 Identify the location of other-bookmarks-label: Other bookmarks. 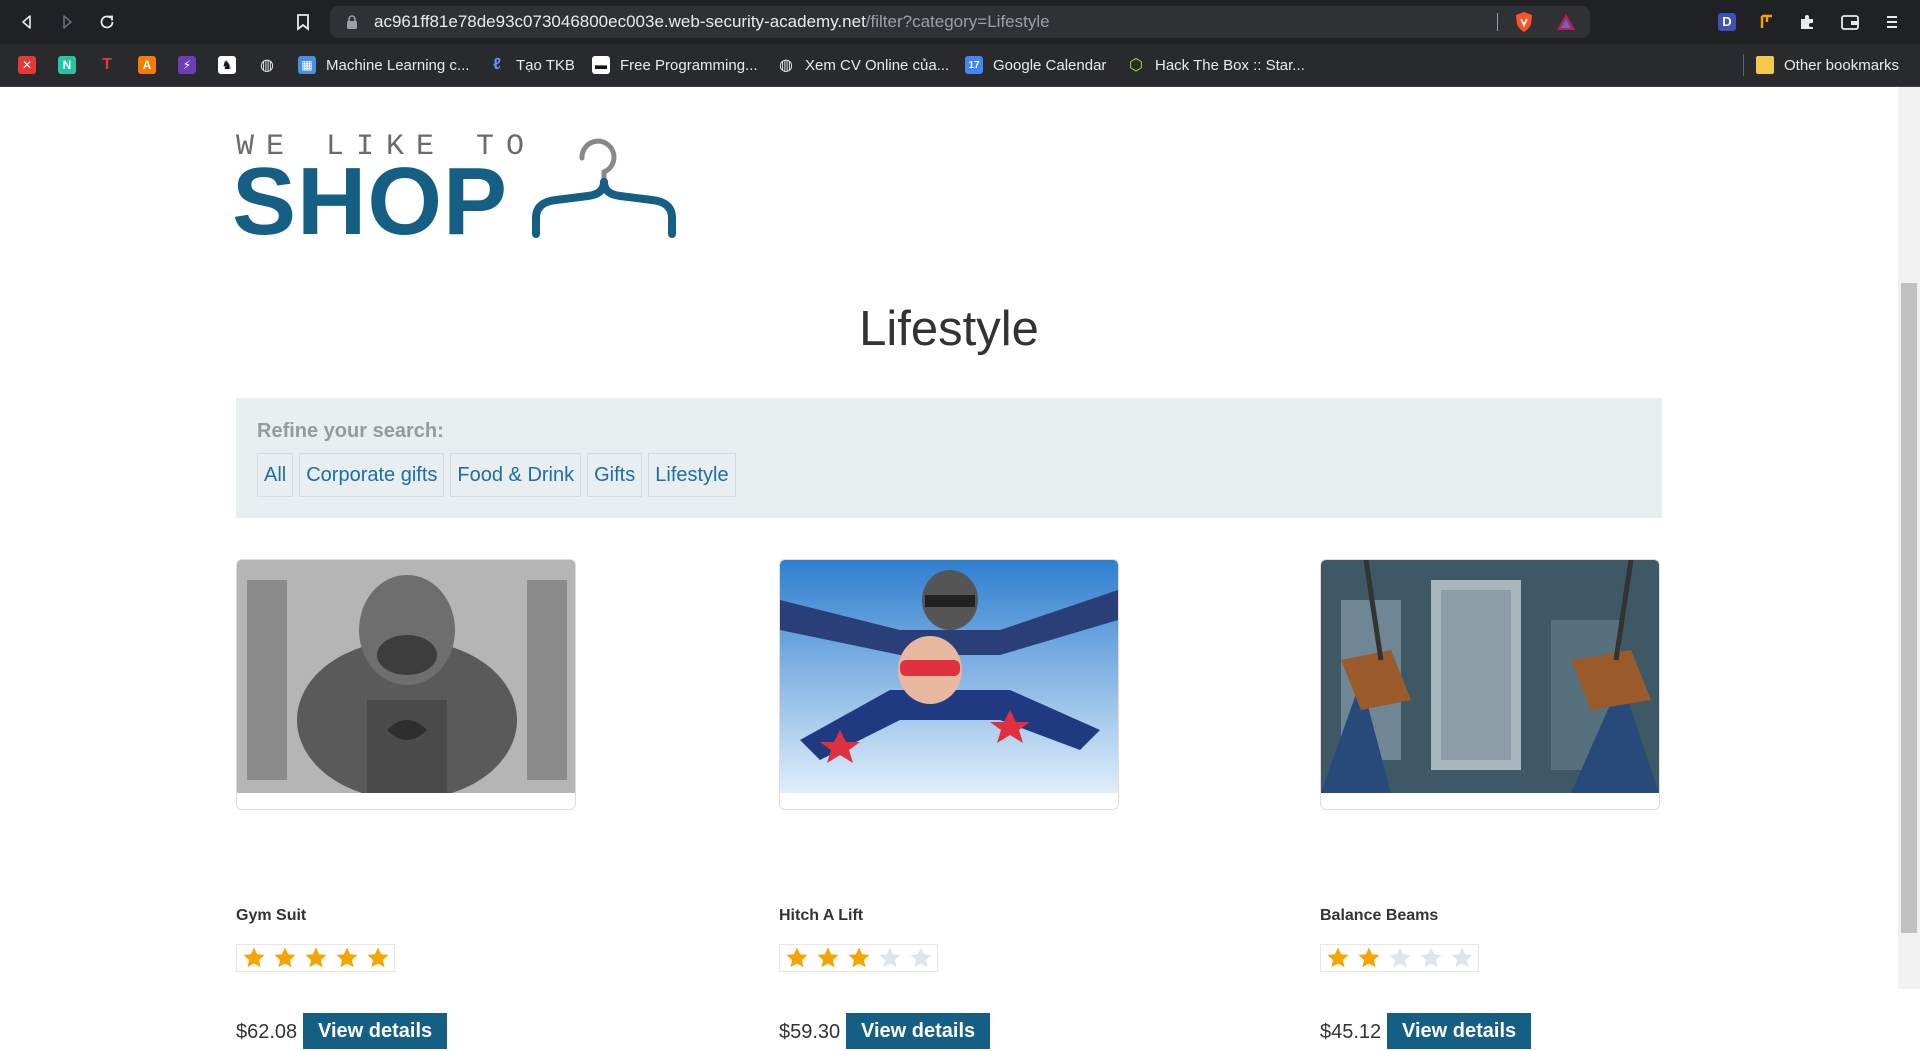
(1842, 65).